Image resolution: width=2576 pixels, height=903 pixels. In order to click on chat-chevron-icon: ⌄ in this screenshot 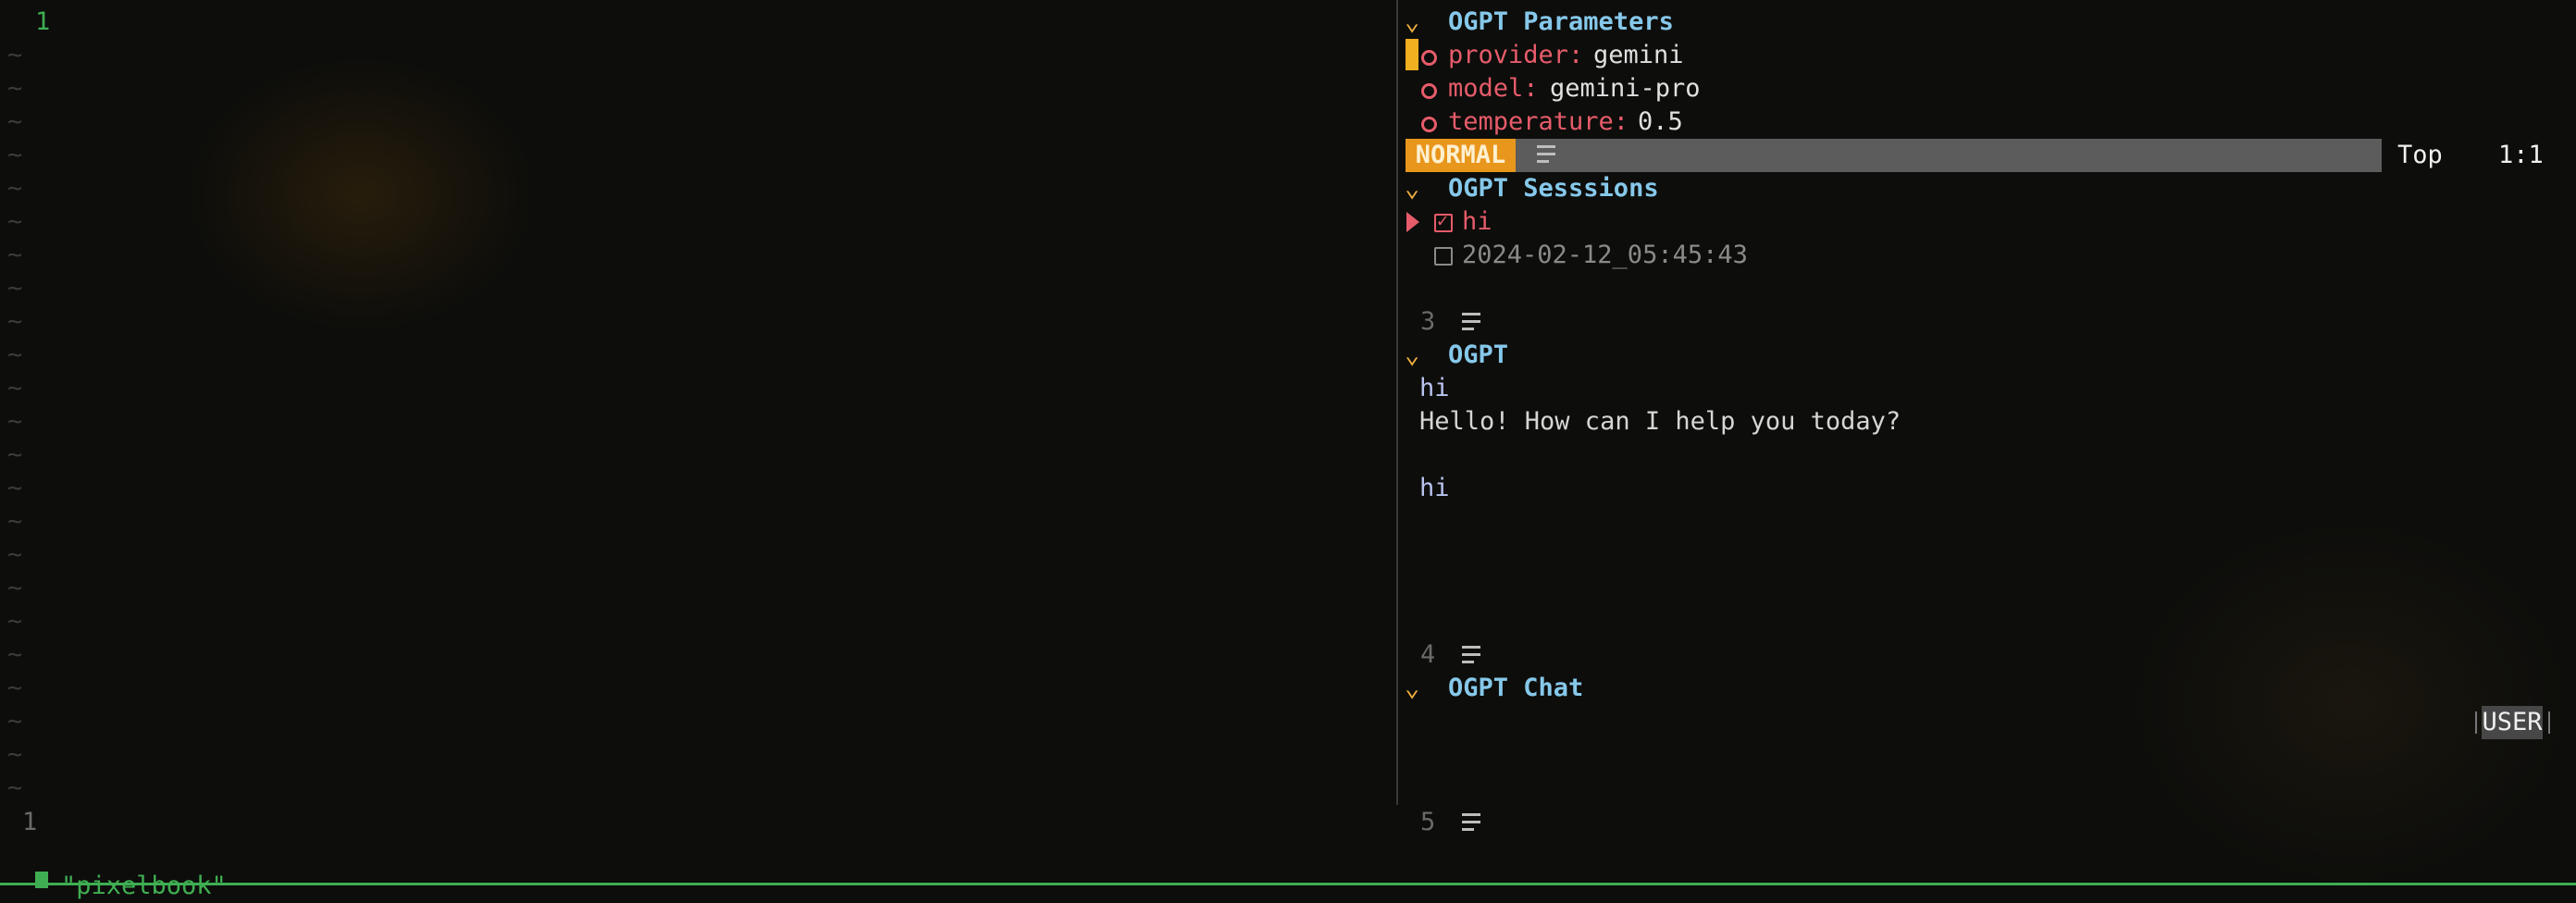, I will do `click(1412, 689)`.